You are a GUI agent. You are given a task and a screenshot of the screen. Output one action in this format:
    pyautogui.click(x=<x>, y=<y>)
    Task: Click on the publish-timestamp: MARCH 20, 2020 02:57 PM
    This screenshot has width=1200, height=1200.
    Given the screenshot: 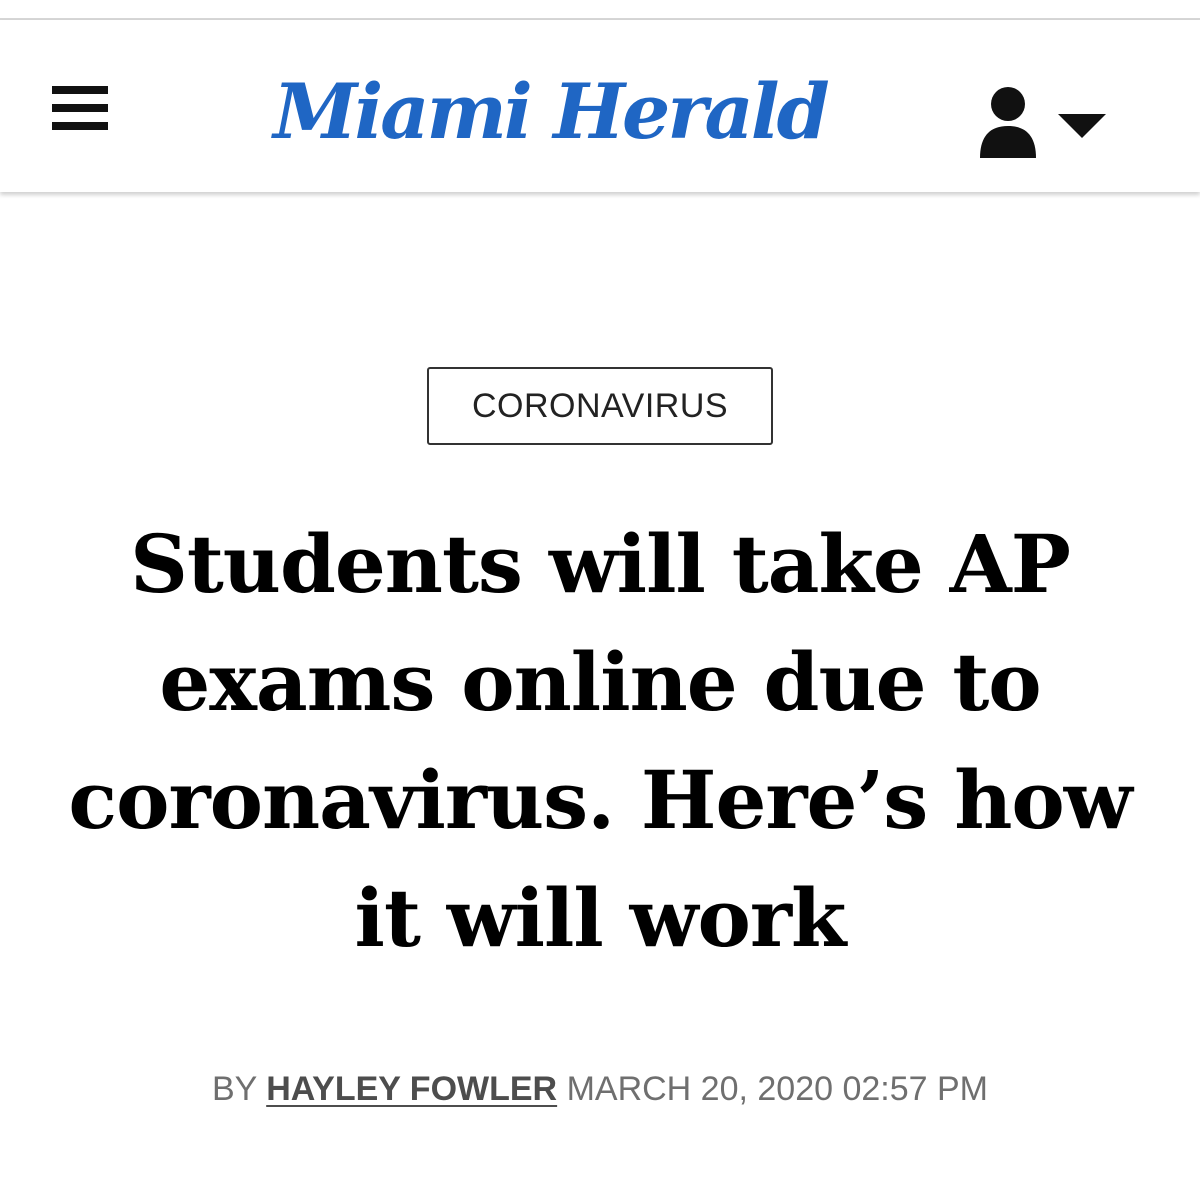 What is the action you would take?
    pyautogui.click(x=777, y=1089)
    